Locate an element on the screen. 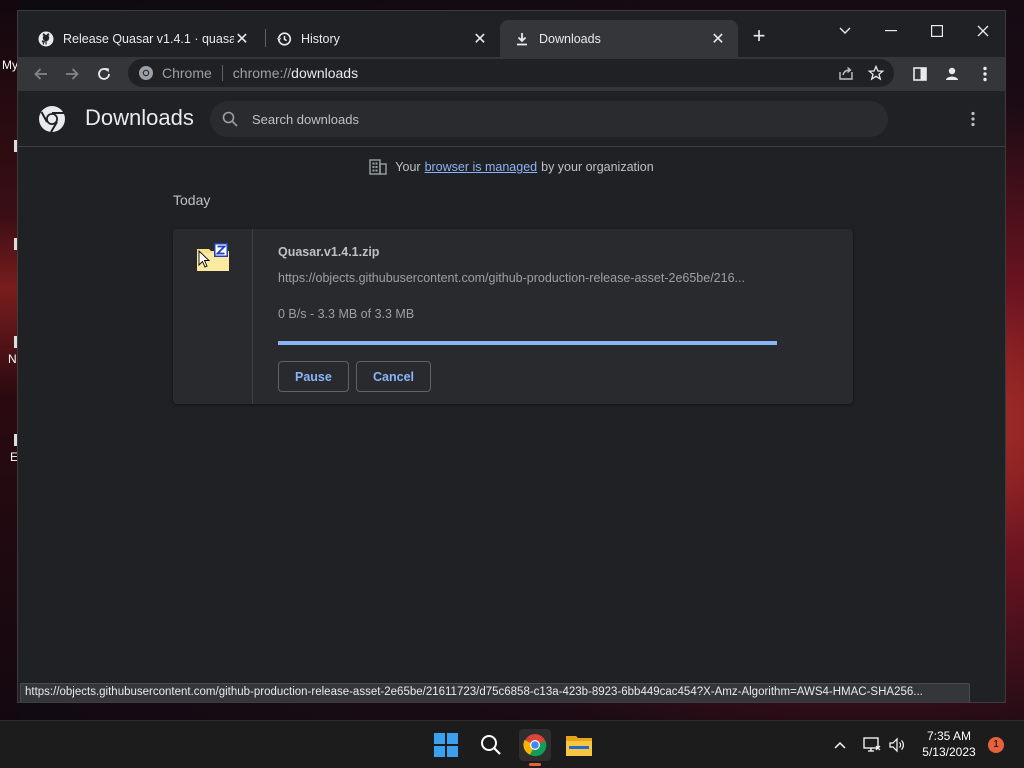  url-path: downloads is located at coordinates (325, 73).